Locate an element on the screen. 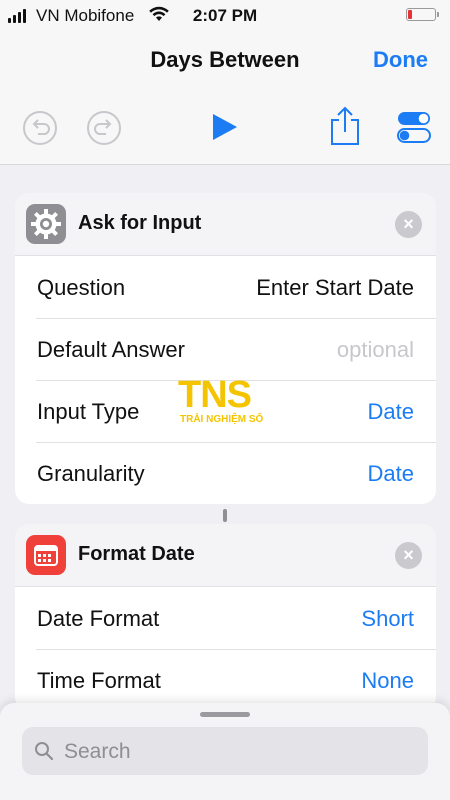 Image resolution: width=450 pixels, height=800 pixels. granularity-selector: Date is located at coordinates (391, 474).